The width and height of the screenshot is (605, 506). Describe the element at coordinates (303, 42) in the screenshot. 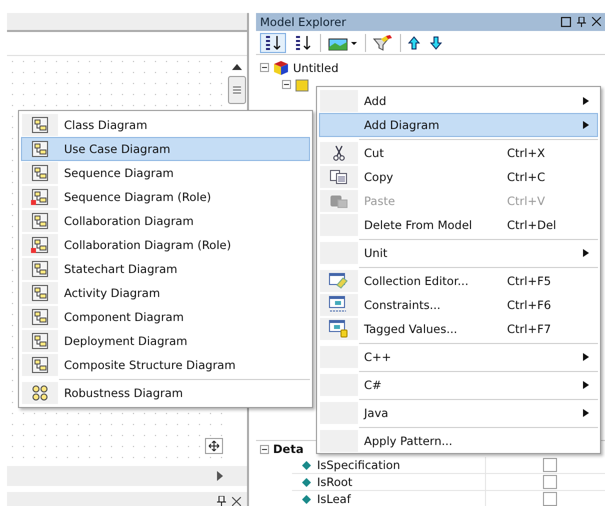

I see `sort-alpha-icon` at that location.